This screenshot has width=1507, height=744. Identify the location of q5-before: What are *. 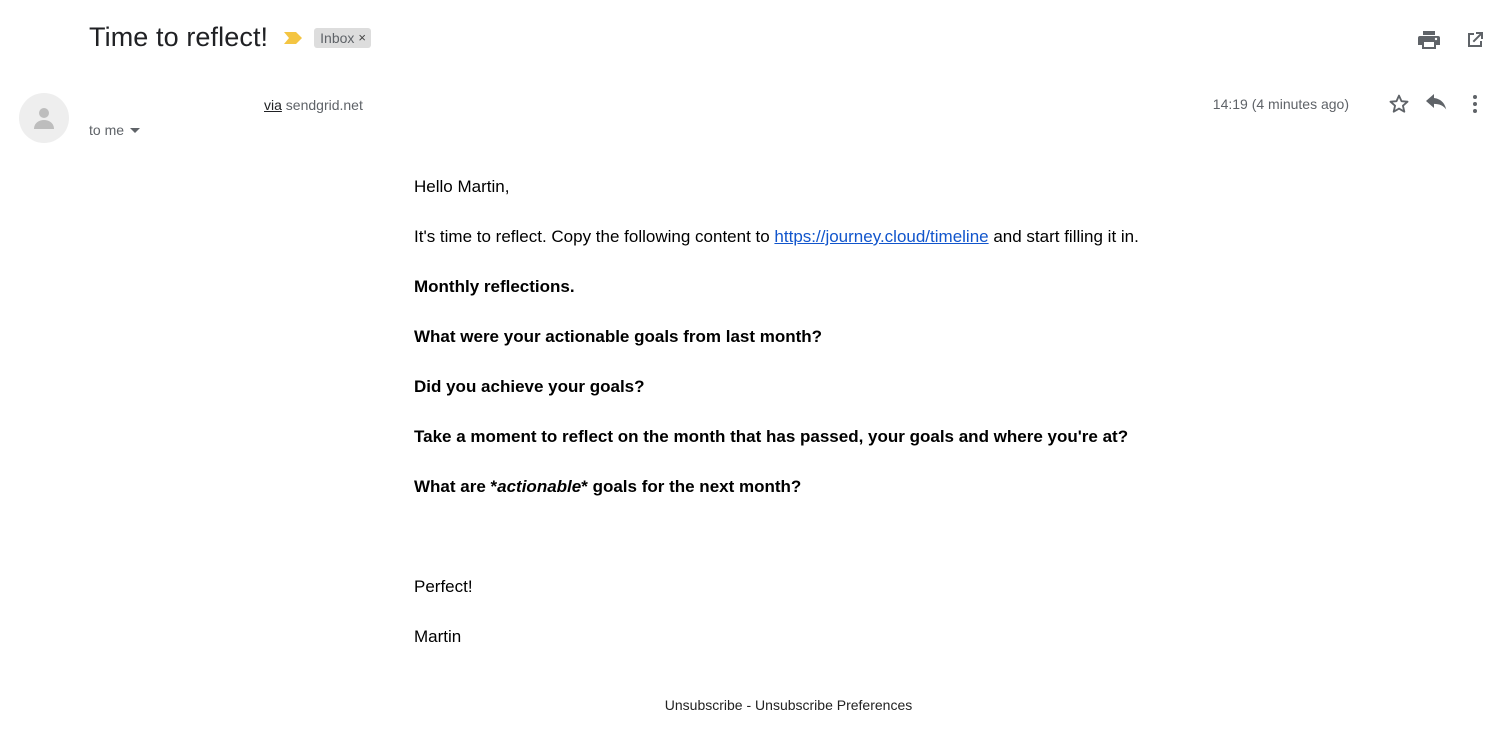
(456, 486).